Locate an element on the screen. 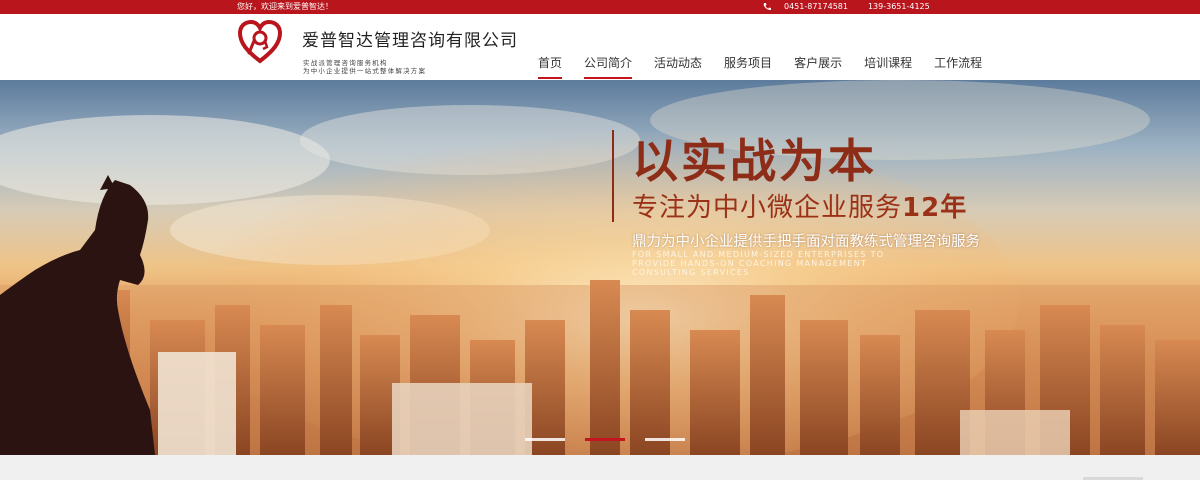 This screenshot has height=480, width=1200. content-section-top is located at coordinates (600, 467).